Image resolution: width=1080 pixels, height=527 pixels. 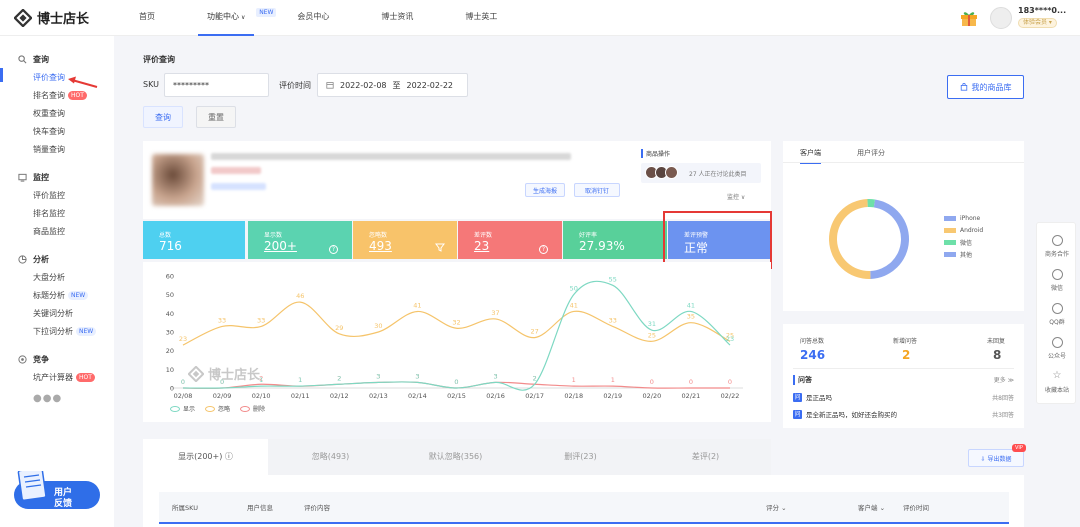 I want to click on date-end: 2022-02-22, so click(x=430, y=85).